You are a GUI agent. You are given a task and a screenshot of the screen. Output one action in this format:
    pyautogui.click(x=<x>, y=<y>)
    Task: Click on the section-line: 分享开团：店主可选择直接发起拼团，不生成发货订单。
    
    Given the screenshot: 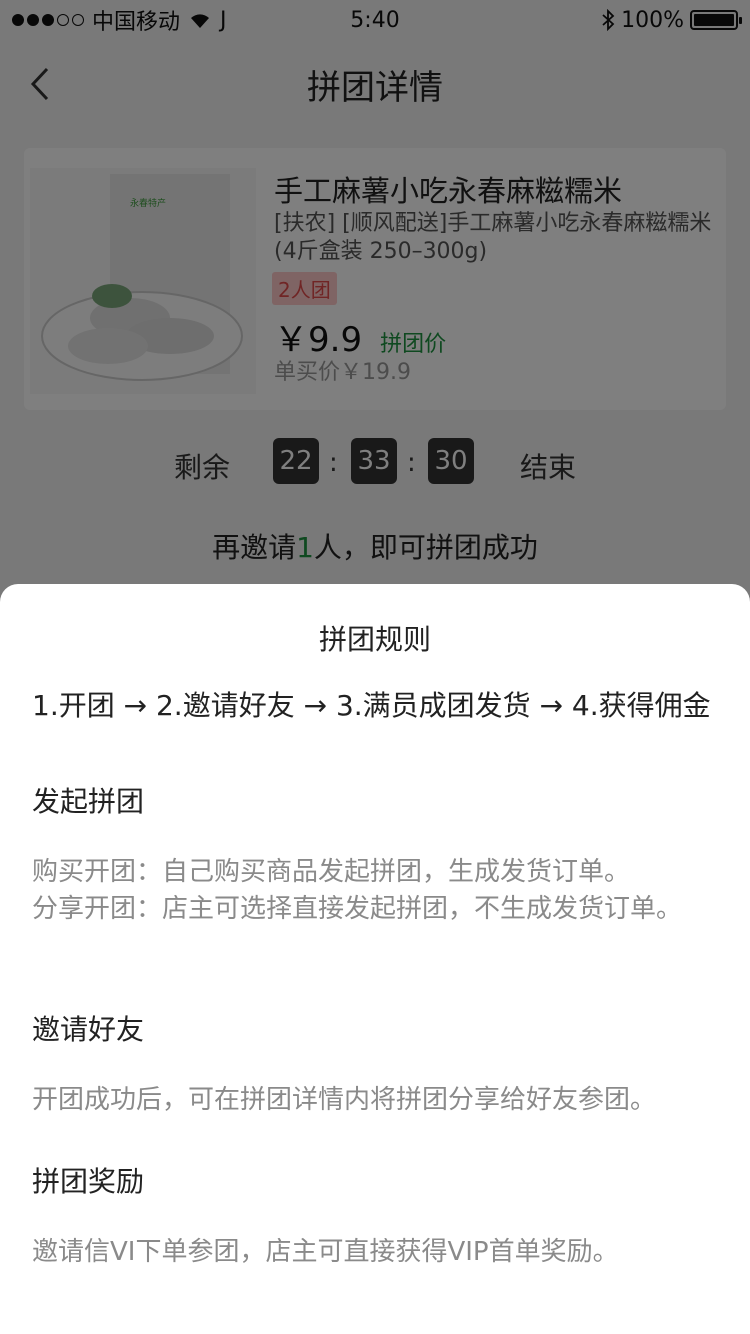 What is the action you would take?
    pyautogui.click(x=357, y=909)
    